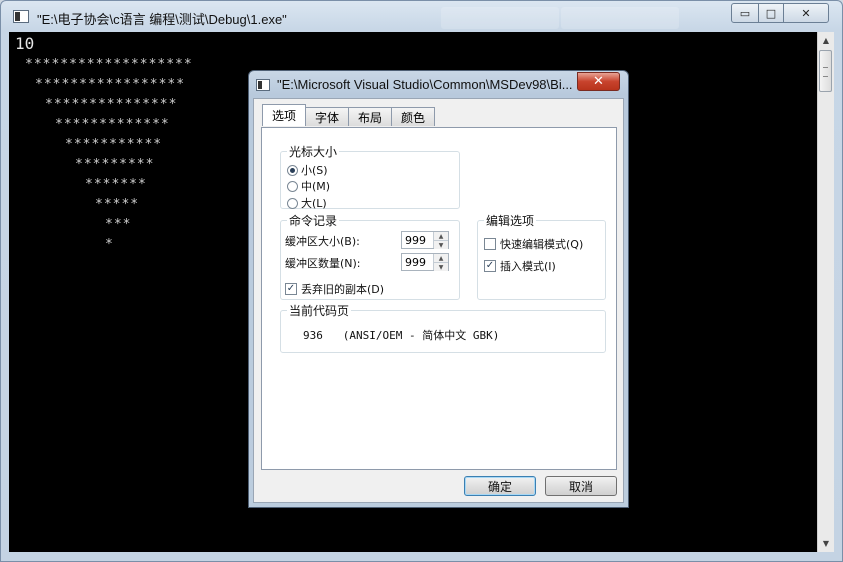  What do you see at coordinates (370, 177) in the screenshot?
I see `cursor-size-group: 光标大小 小(S) 中(M) 大(L)` at bounding box center [370, 177].